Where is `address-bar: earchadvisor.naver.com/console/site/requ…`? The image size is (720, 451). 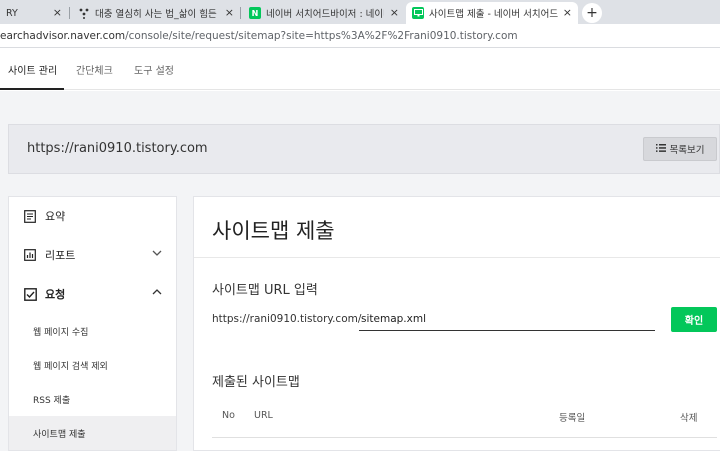 address-bar: earchadvisor.naver.com/console/site/requ… is located at coordinates (360, 36).